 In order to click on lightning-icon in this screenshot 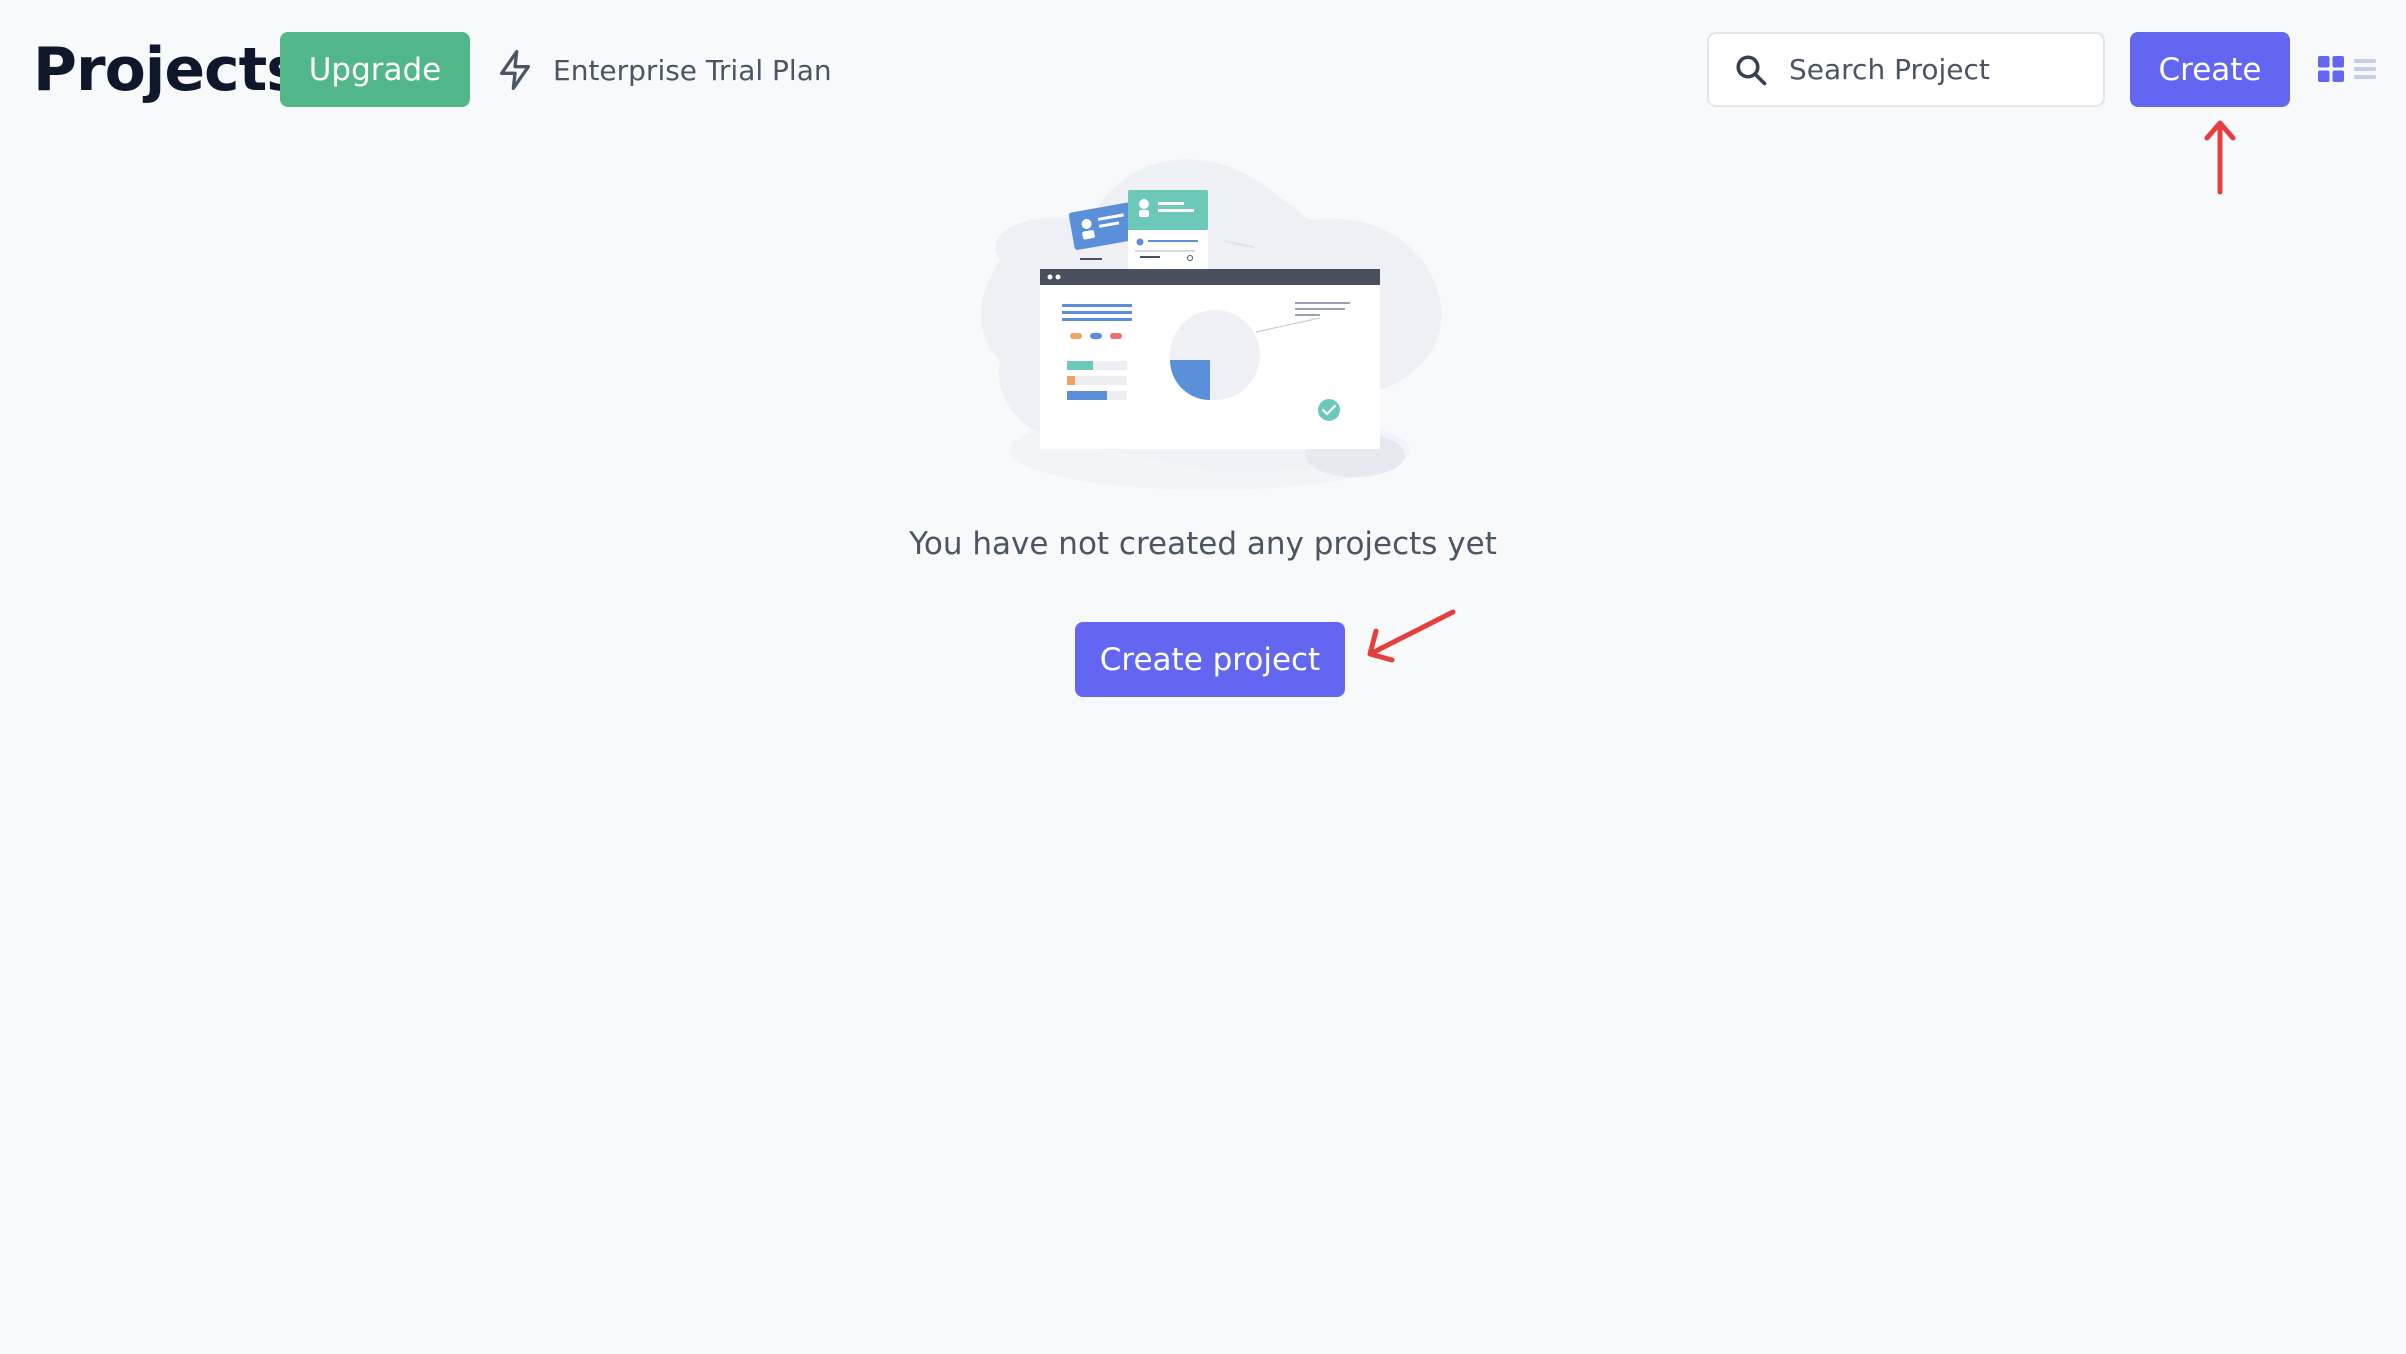, I will do `click(515, 70)`.